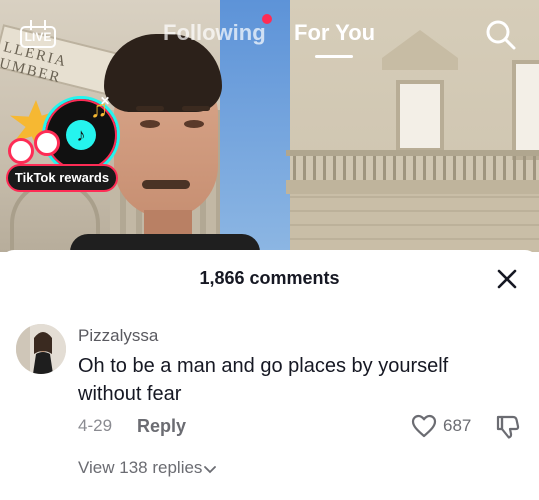 The image size is (539, 500). Describe the element at coordinates (507, 279) in the screenshot. I see `close-icon` at that location.